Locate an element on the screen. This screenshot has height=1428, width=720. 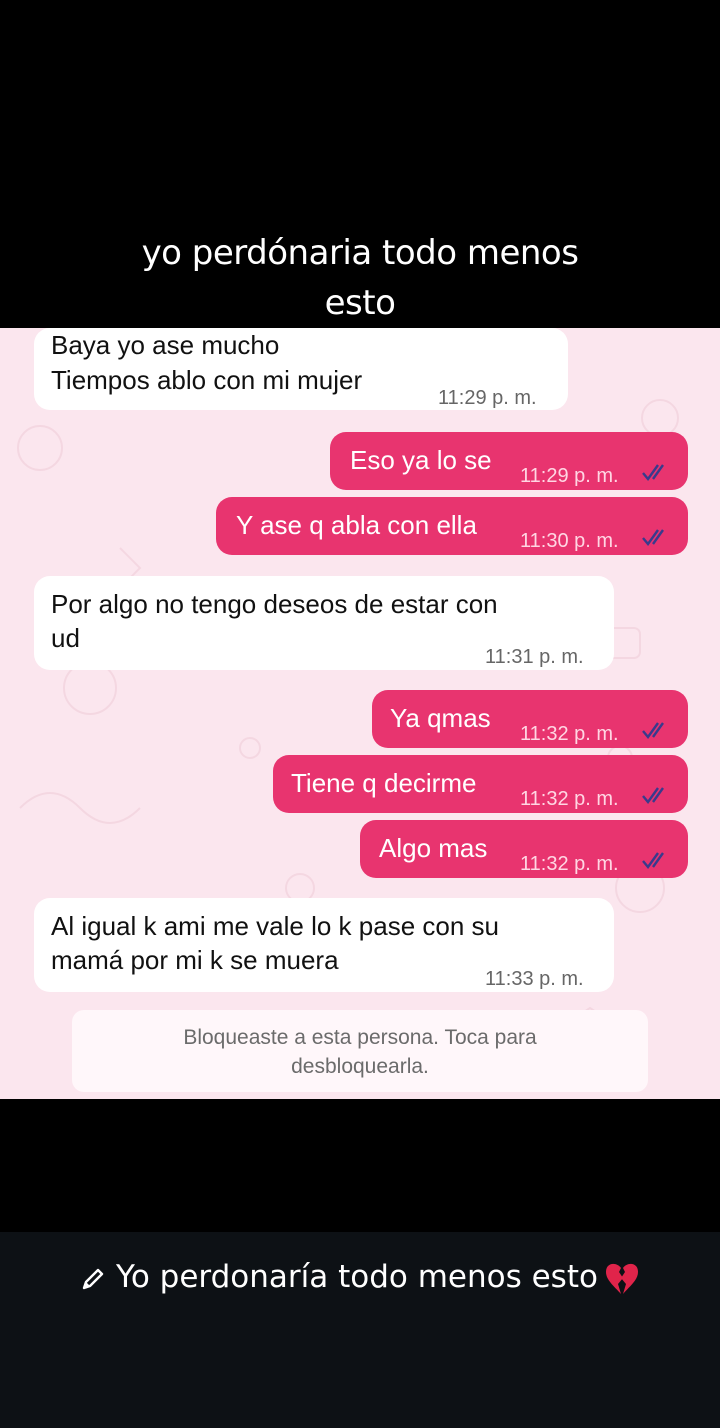
overlay-title-line1: yo perdónaria todo menos is located at coordinates (360, 253).